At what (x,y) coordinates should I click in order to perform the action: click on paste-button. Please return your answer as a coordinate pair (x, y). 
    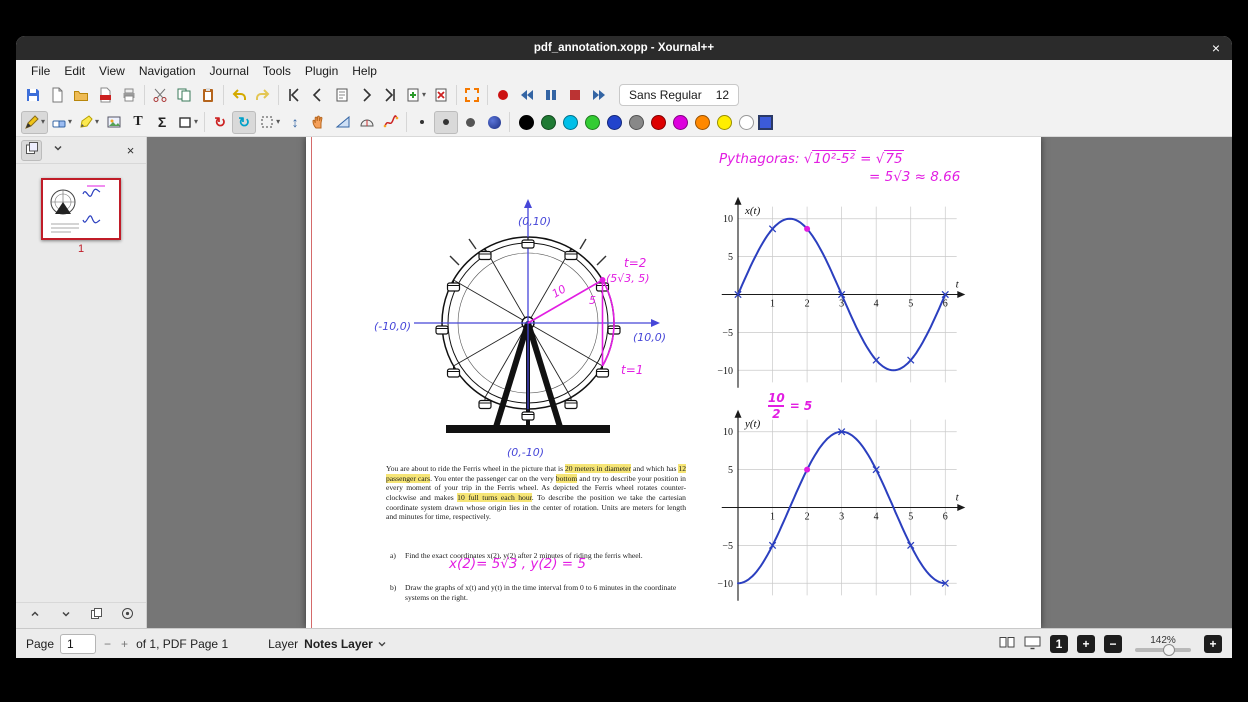
    Looking at the image, I should click on (208, 94).